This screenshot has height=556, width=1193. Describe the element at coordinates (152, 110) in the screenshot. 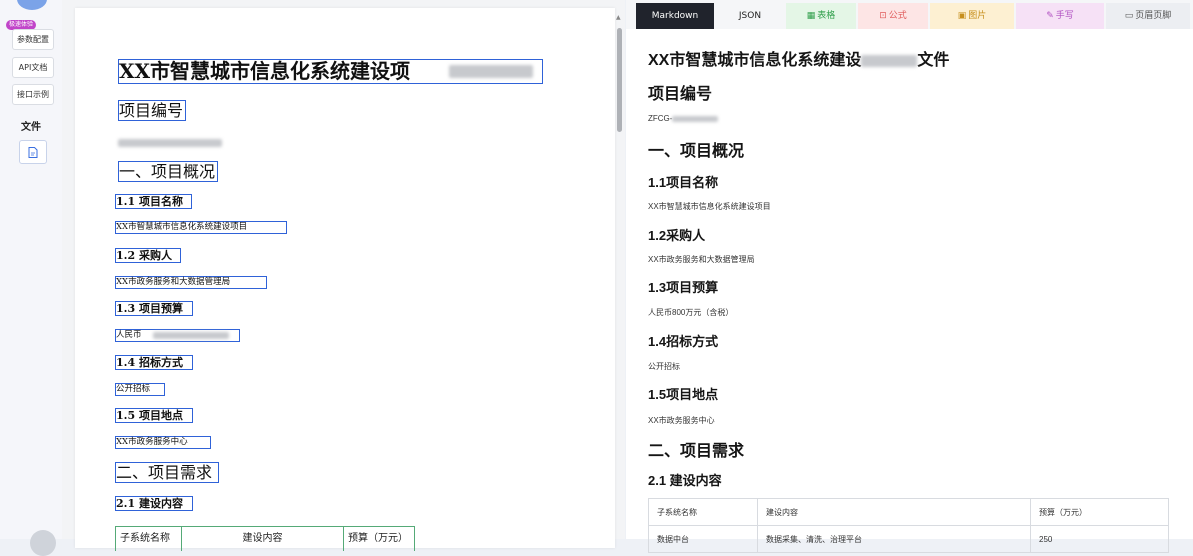

I see `doc-project-number-heading: 项目编号` at that location.